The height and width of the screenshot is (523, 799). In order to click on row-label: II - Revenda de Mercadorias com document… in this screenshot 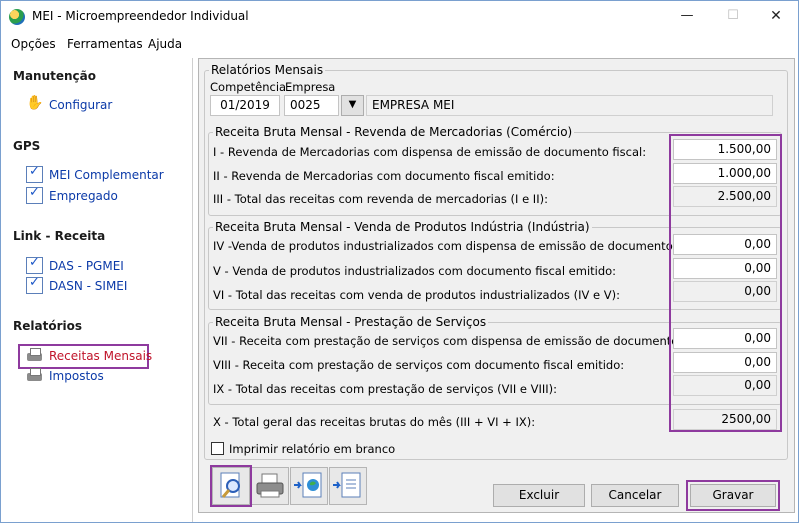, I will do `click(384, 176)`.